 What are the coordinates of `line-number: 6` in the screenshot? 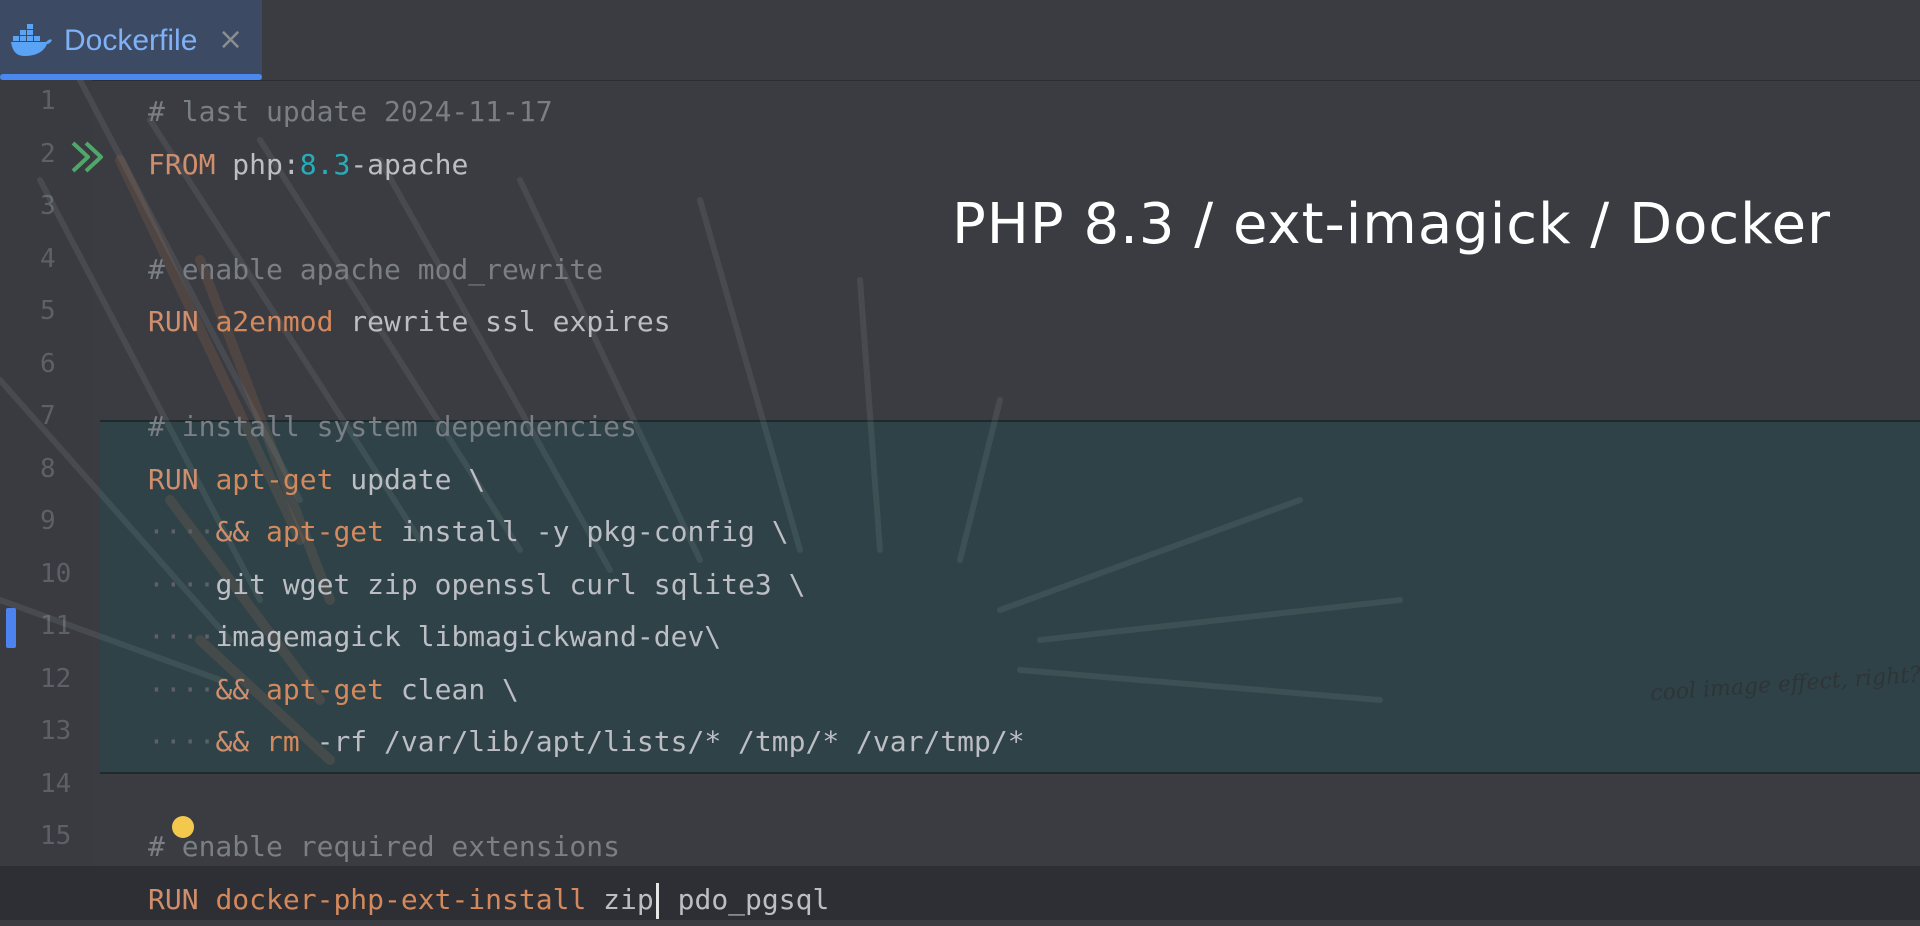 It's located at (48, 363).